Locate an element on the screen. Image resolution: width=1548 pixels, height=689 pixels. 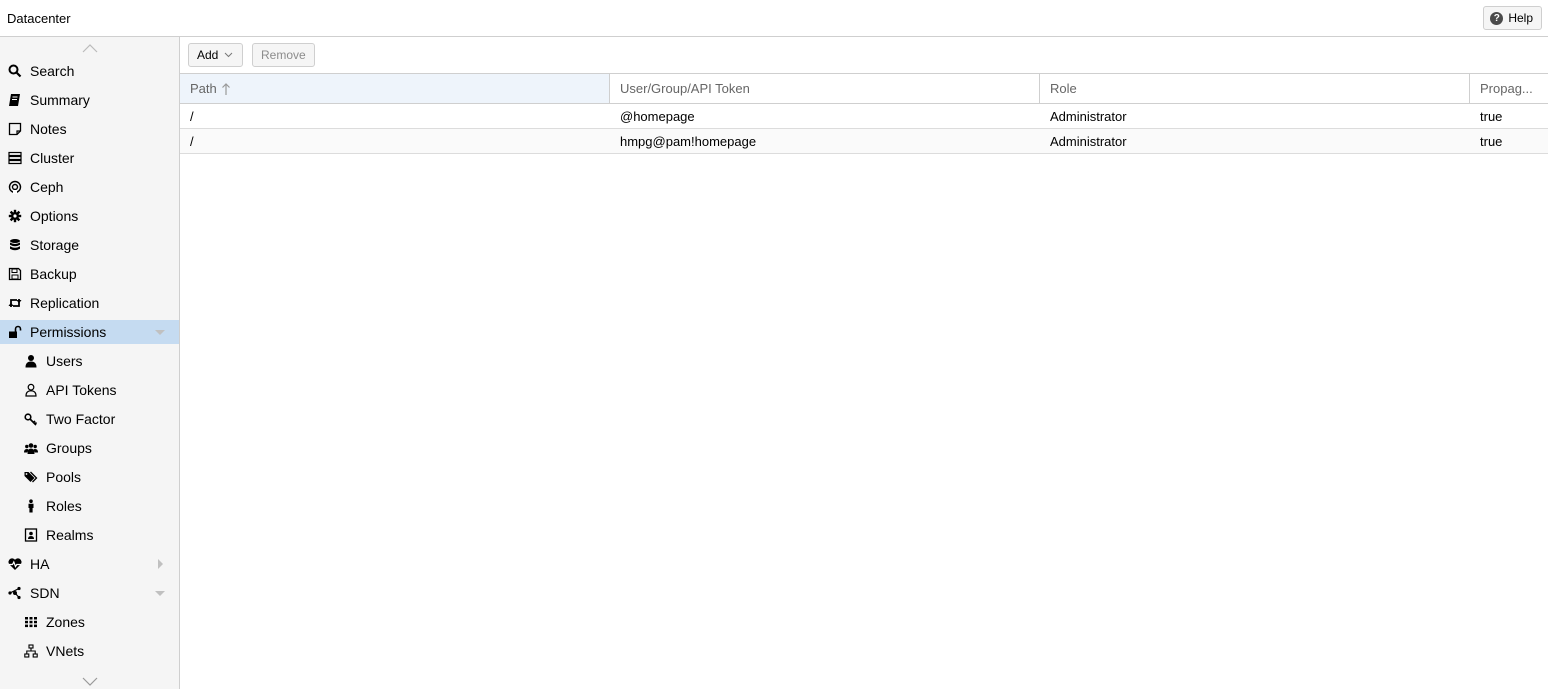
sidebar-item-label: API Tokens is located at coordinates (81, 390).